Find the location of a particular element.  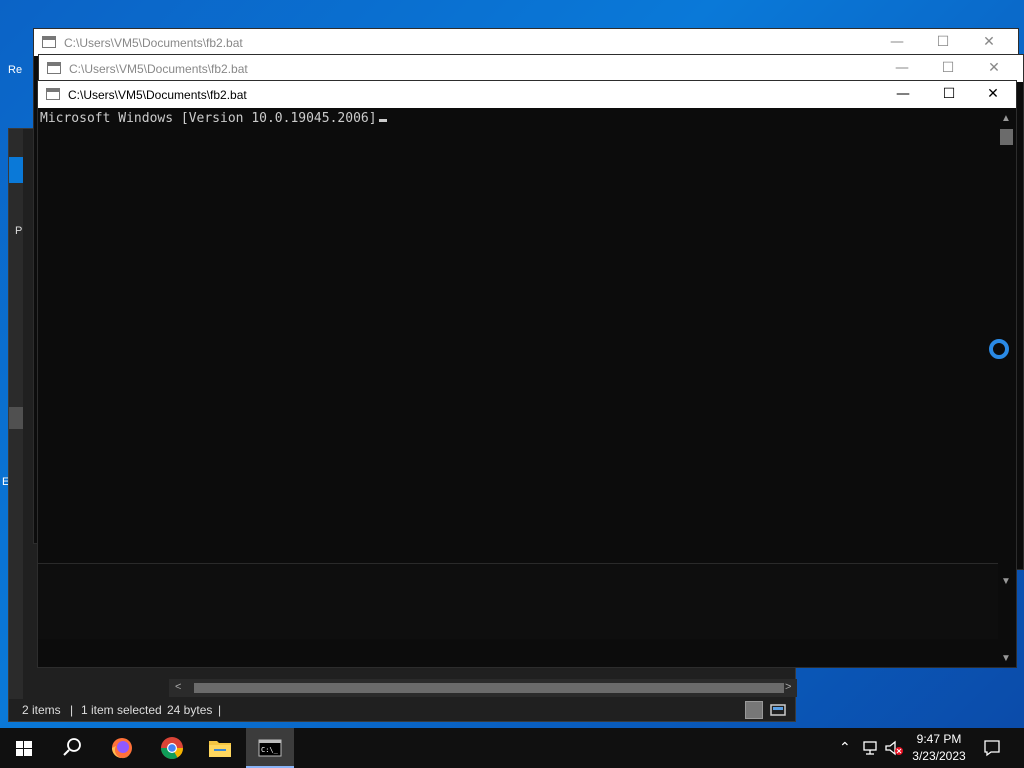

scroll-up-icon: ▲ is located at coordinates (1006, 118).